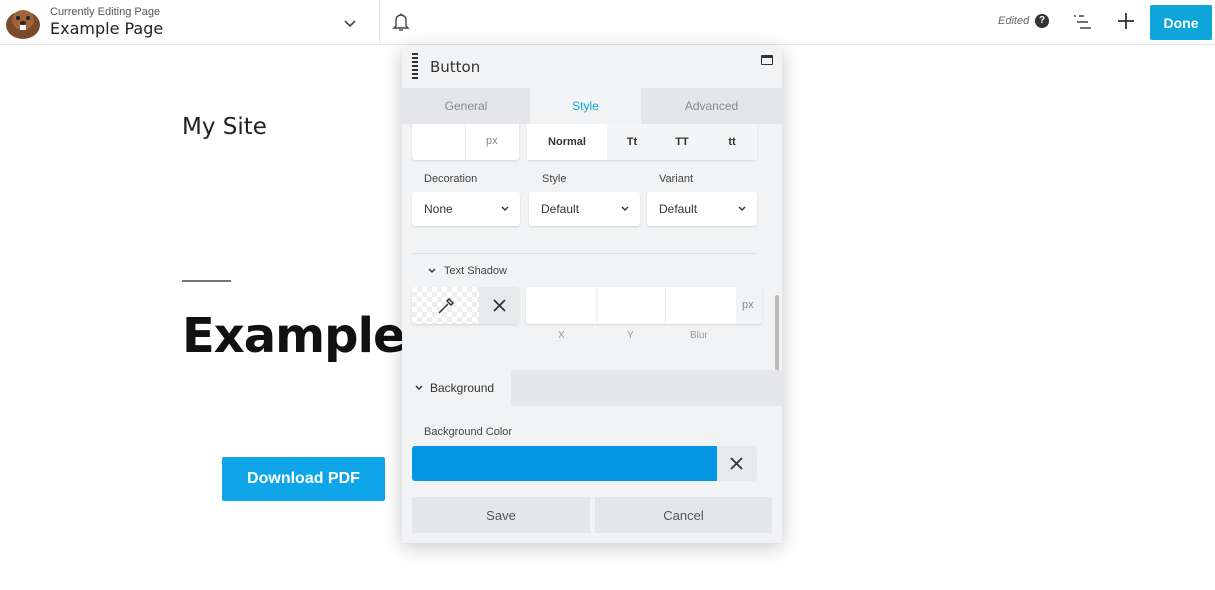  Describe the element at coordinates (777, 336) in the screenshot. I see `panel-scrollbar` at that location.